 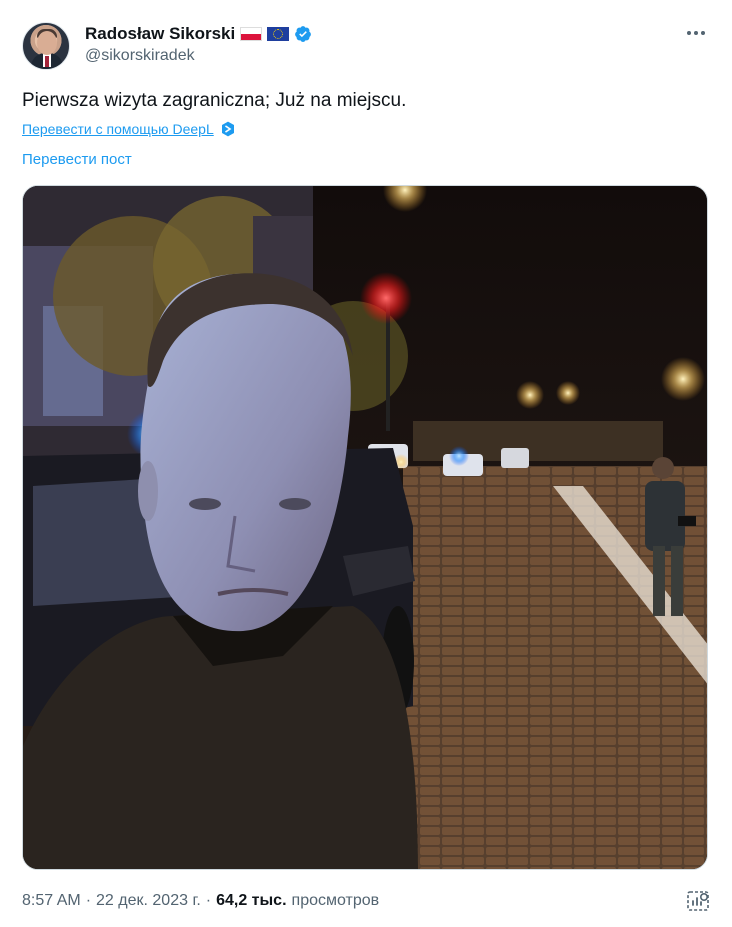 What do you see at coordinates (303, 34) in the screenshot?
I see `verified-badge-icon` at bounding box center [303, 34].